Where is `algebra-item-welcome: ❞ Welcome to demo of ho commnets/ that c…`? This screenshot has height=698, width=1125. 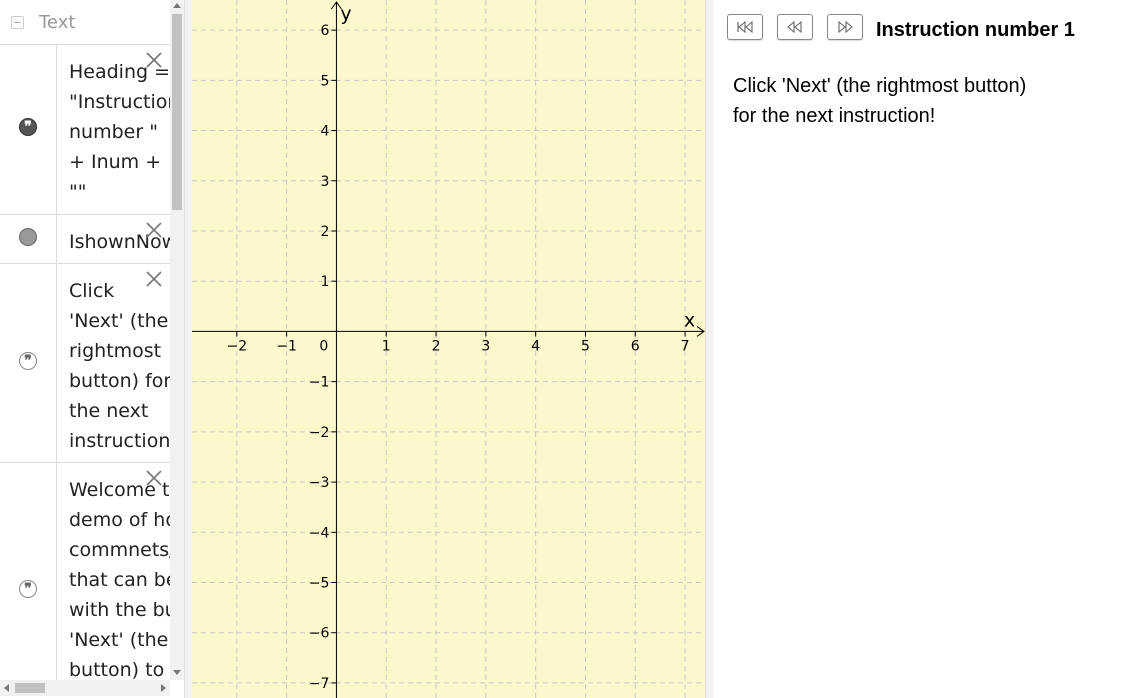 algebra-item-welcome: ❞ Welcome to demo of ho commnets/ that c… is located at coordinates (85, 571).